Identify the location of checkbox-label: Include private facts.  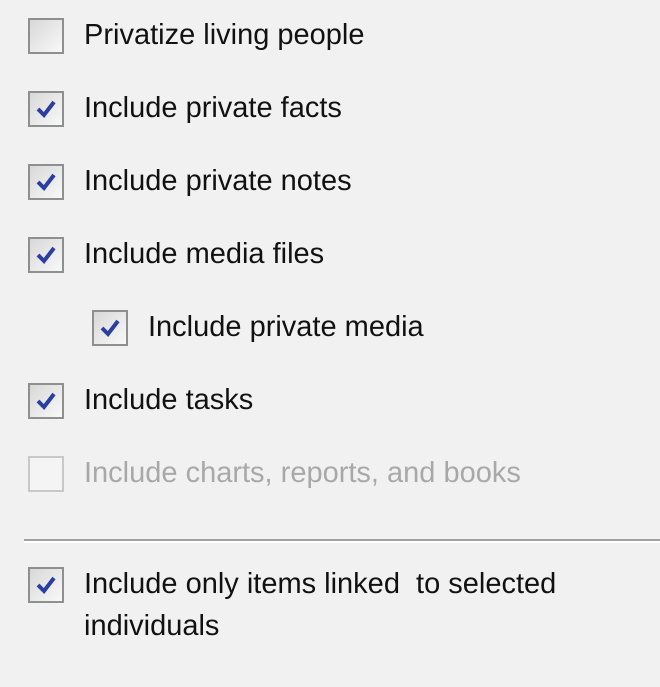
(213, 108).